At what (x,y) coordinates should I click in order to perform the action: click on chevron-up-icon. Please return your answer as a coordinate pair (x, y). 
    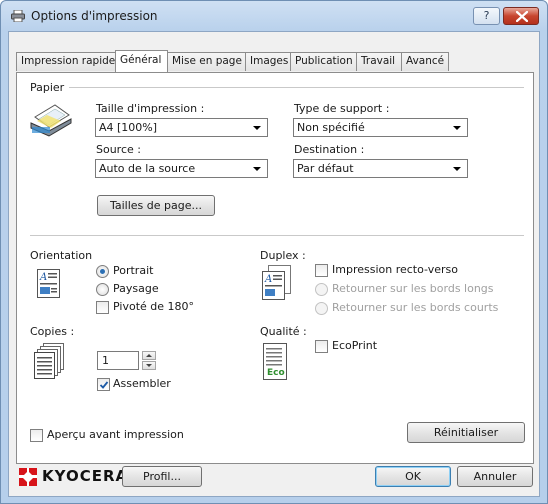
    Looking at the image, I should click on (149, 355).